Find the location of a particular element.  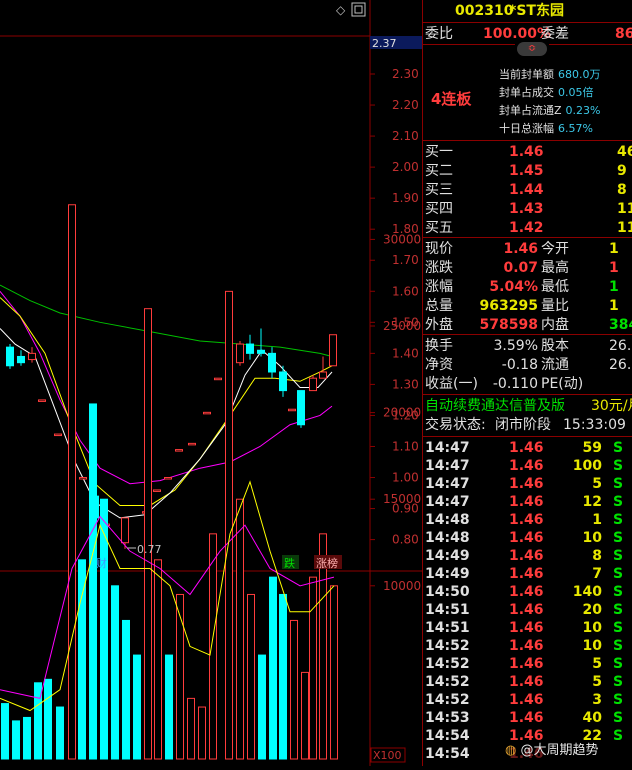

diamond-icon: ◇ is located at coordinates (341, 10).